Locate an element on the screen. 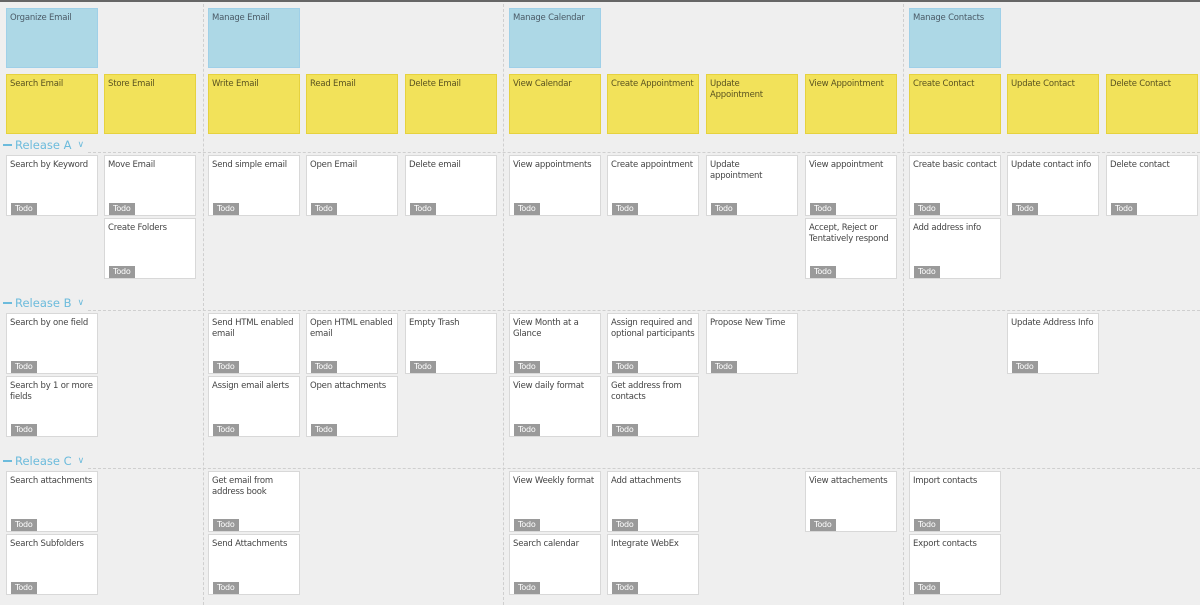 Image resolution: width=1200 pixels, height=605 pixels. feature-card: Read Email is located at coordinates (352, 104).